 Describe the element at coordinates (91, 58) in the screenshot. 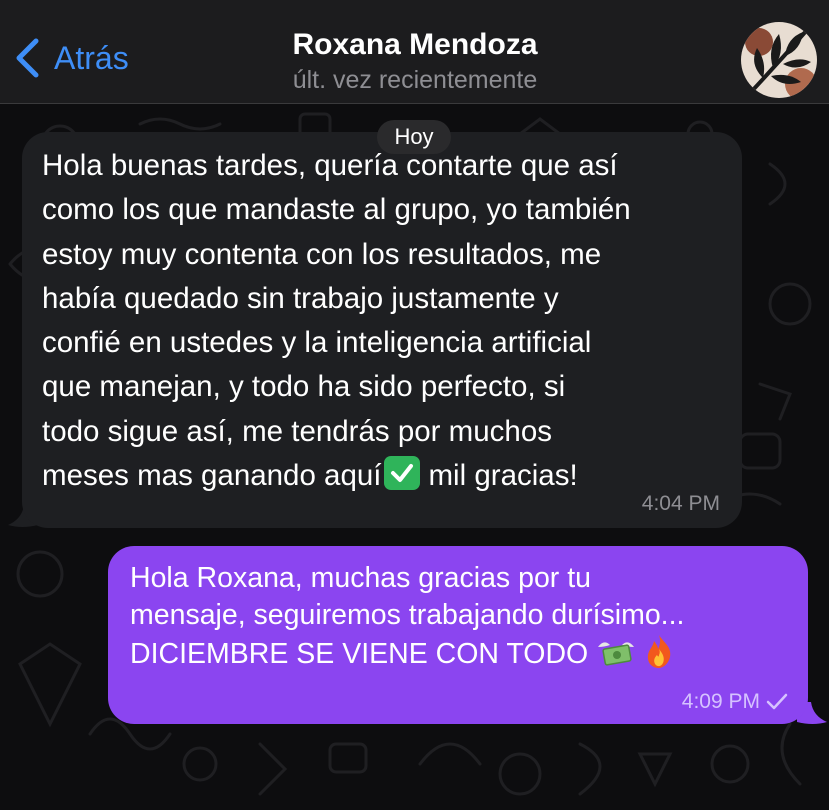

I see `back-label: Atrás` at that location.